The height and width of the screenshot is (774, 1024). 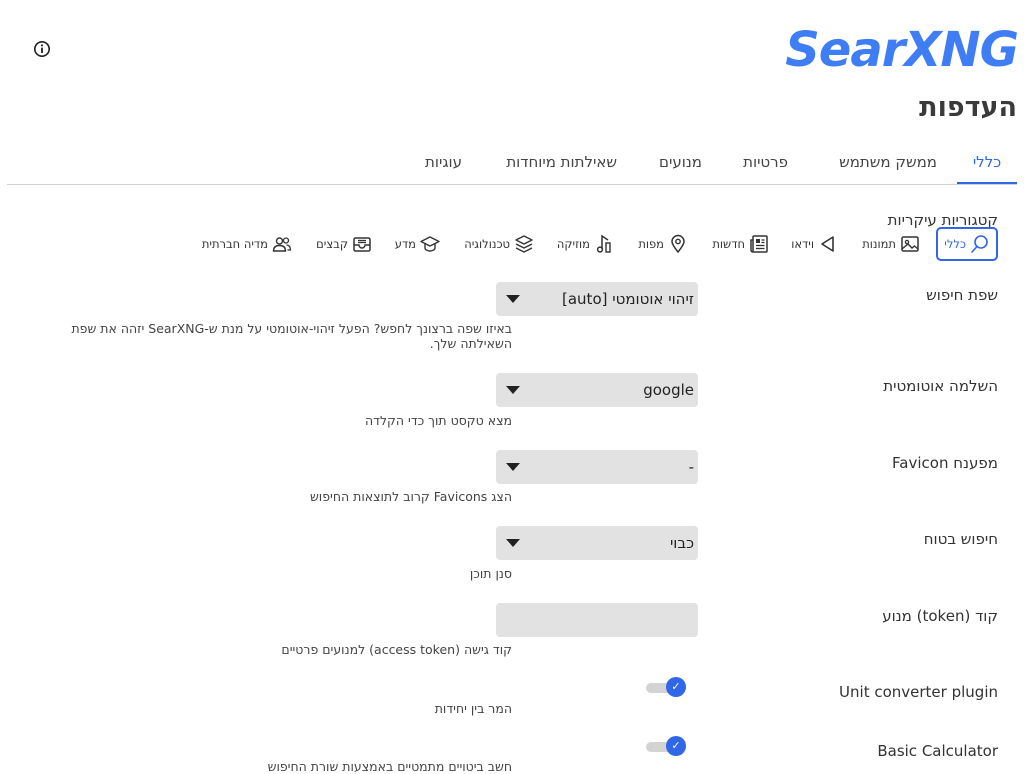 I want to click on category-files: קבצים, so click(x=344, y=244).